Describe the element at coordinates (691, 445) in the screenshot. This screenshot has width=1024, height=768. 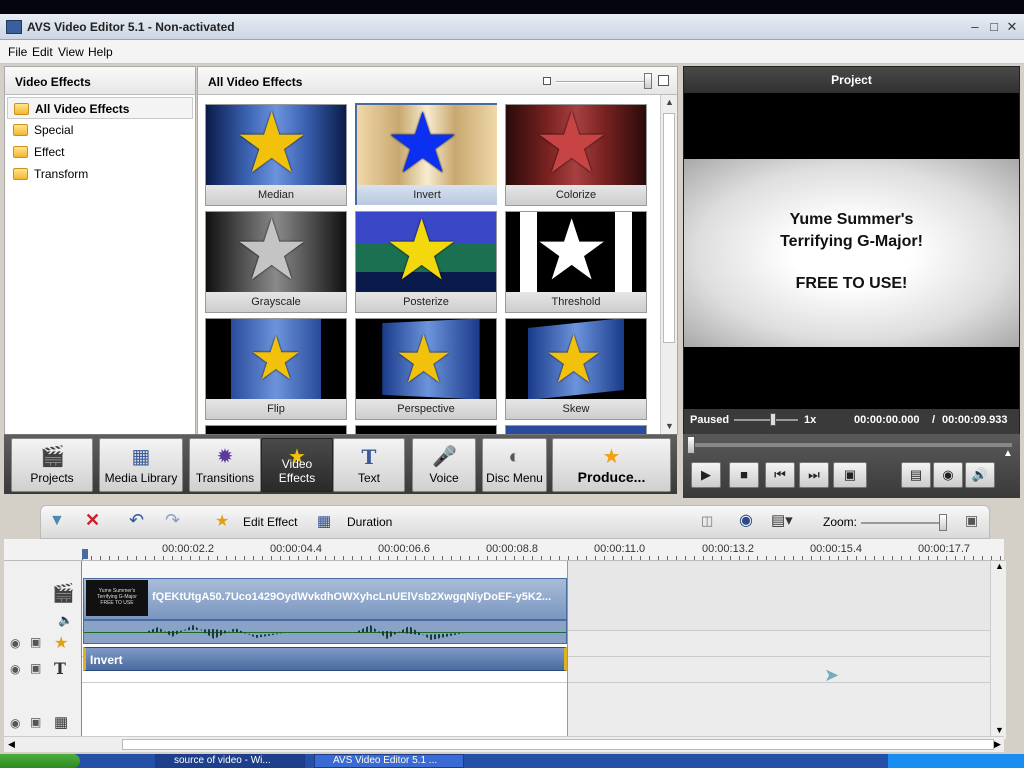
I see `seek-bar-thumb` at that location.